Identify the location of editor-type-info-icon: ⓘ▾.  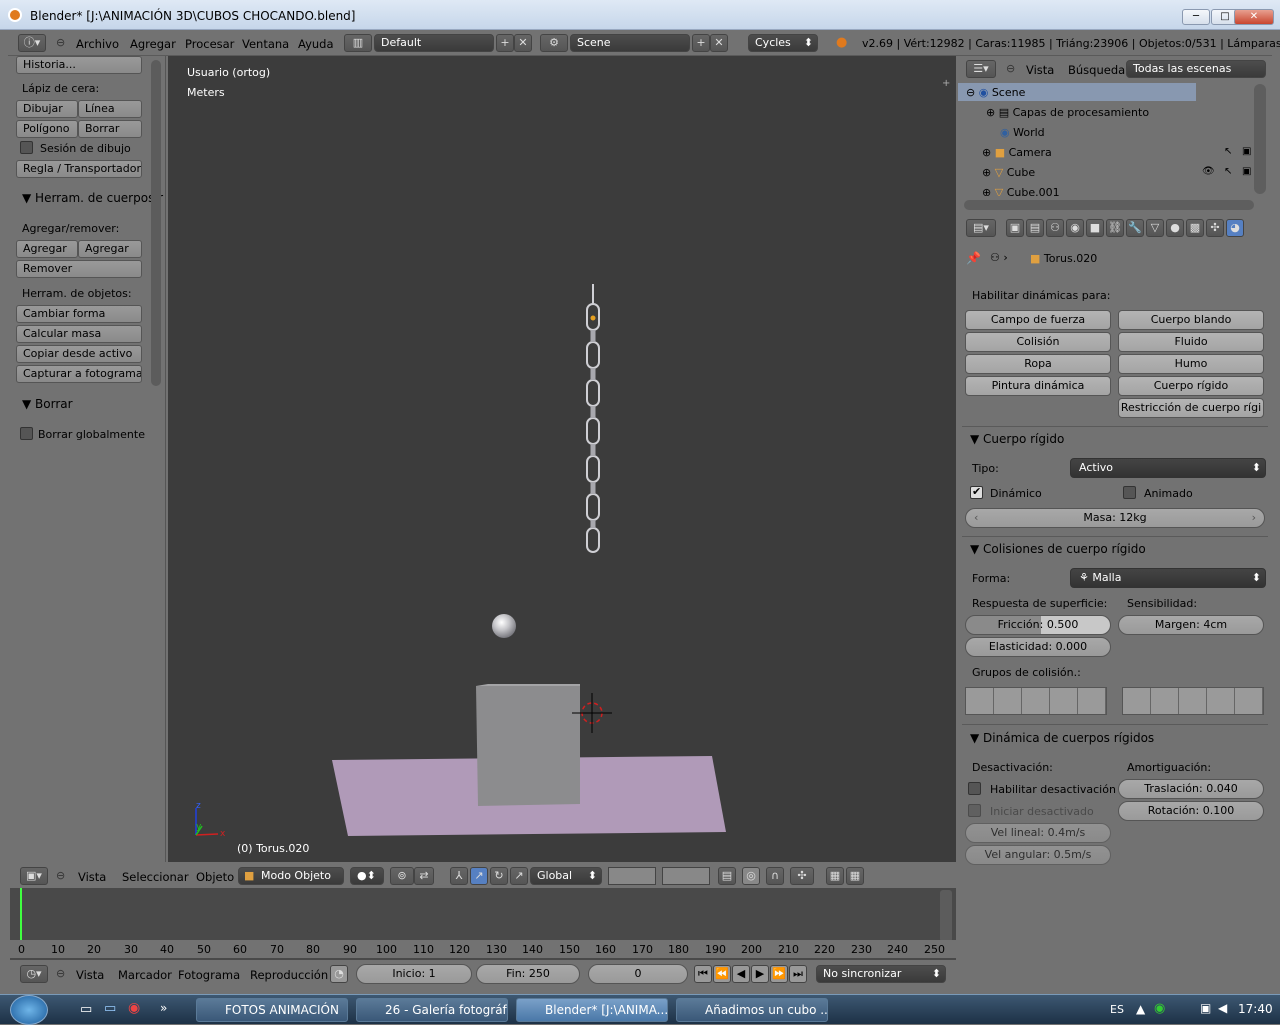
(32, 43).